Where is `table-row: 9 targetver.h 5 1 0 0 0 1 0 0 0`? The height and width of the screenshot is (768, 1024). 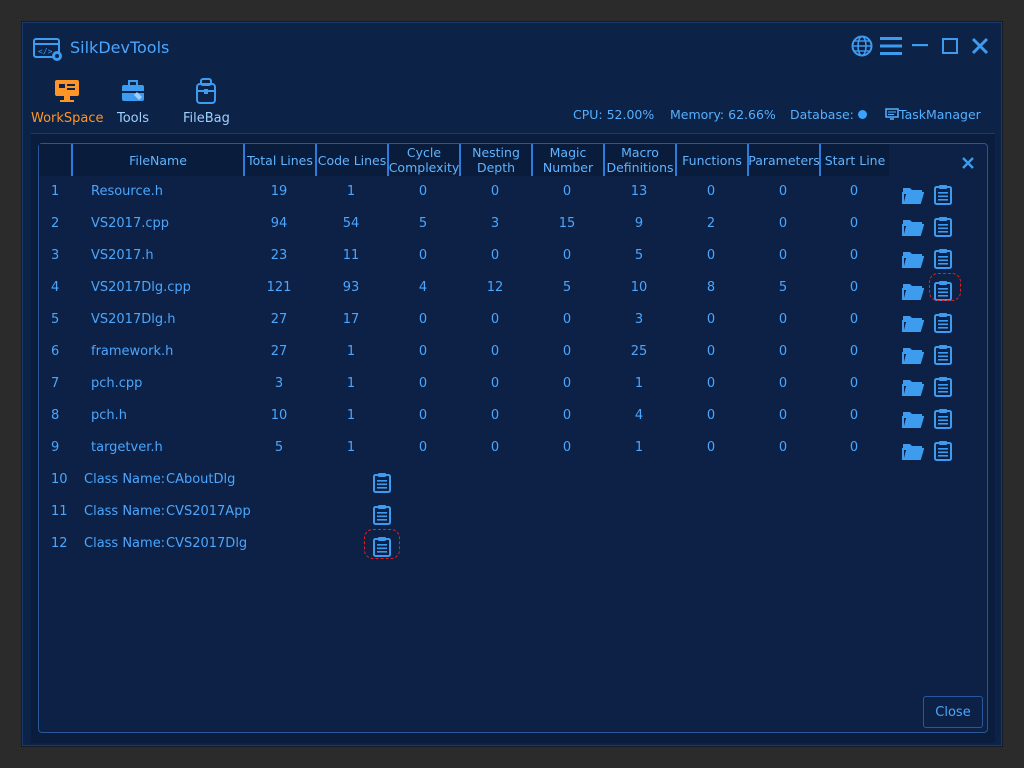 table-row: 9 targetver.h 5 1 0 0 0 1 0 0 0 is located at coordinates (509, 448).